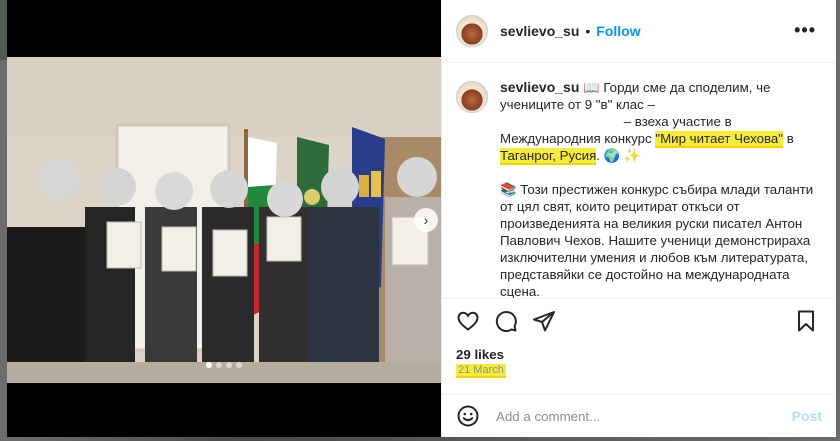  I want to click on heart-icon, so click(468, 321).